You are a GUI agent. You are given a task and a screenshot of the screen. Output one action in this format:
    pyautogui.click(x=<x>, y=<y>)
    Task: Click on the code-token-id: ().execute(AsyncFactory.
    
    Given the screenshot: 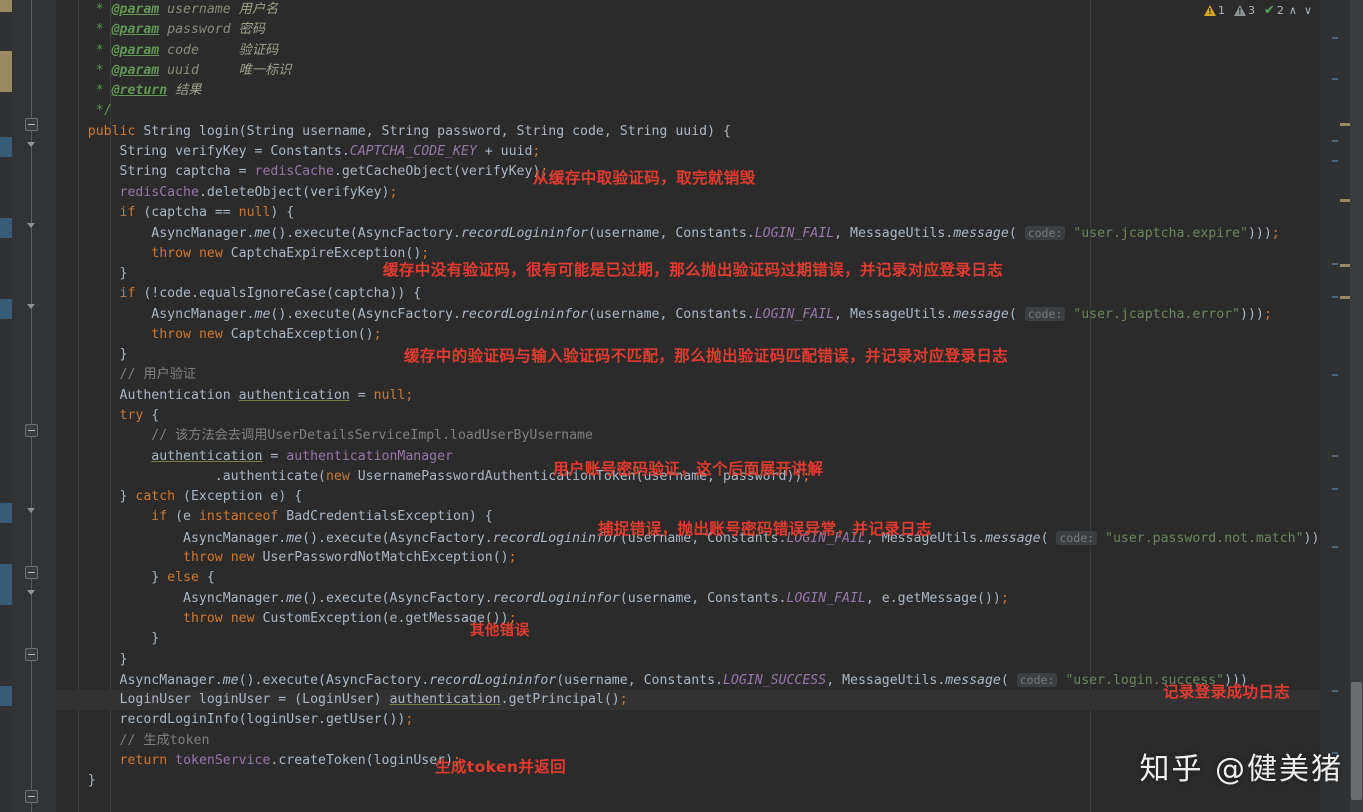 What is the action you would take?
    pyautogui.click(x=334, y=680)
    